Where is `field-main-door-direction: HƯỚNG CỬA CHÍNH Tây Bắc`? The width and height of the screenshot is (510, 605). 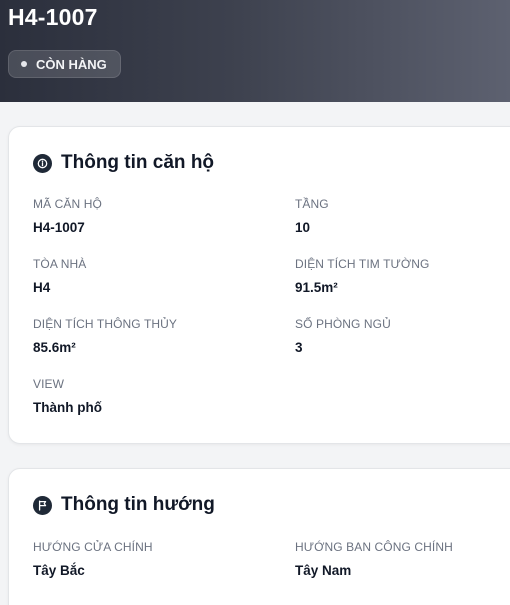 field-main-door-direction: HƯỚNG CỬA CHÍNH Tây Bắc is located at coordinates (93, 559).